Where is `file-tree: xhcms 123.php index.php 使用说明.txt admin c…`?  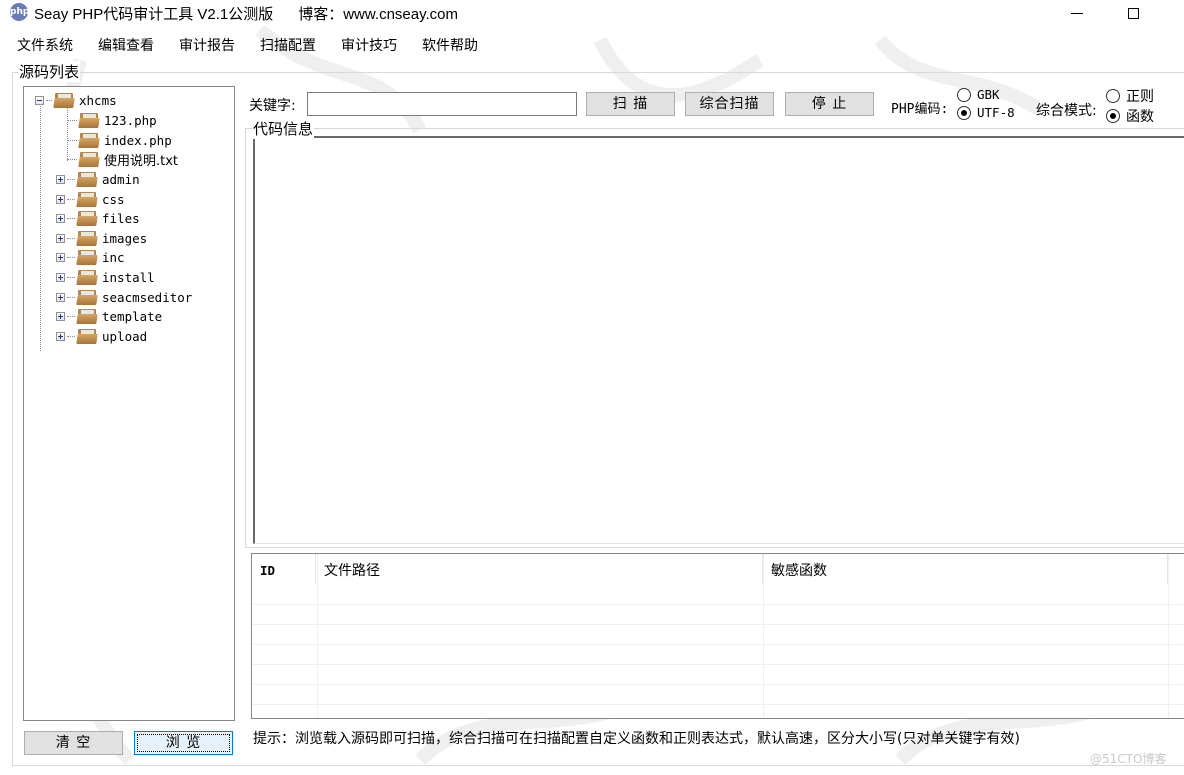 file-tree: xhcms 123.php index.php 使用说明.txt admin c… is located at coordinates (129, 403).